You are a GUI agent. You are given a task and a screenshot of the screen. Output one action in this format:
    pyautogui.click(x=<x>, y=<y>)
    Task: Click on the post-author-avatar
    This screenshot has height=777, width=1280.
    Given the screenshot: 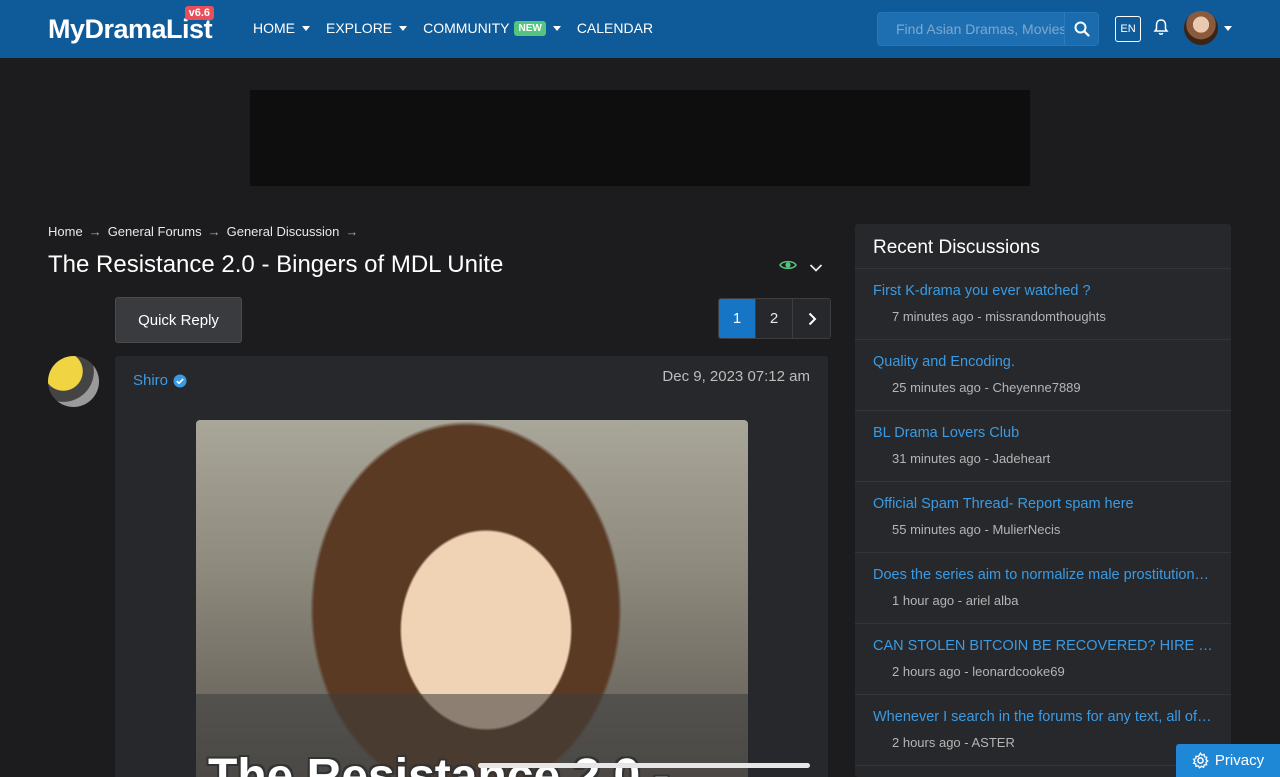 What is the action you would take?
    pyautogui.click(x=73, y=381)
    